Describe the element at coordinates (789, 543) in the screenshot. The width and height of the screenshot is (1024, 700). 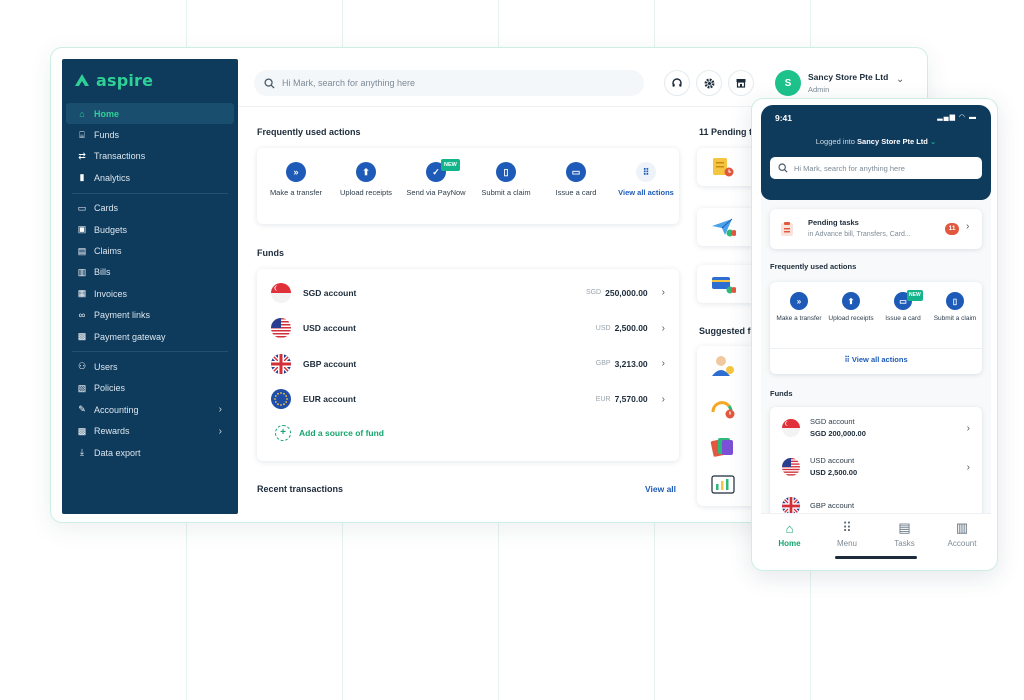
I see `tab-label: Home` at that location.